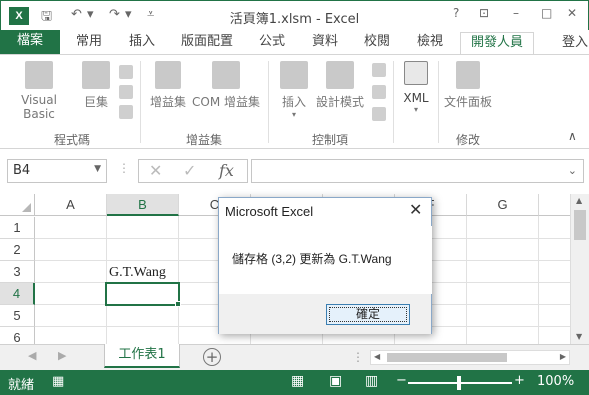  I want to click on cancel-icon: ✕, so click(155, 170).